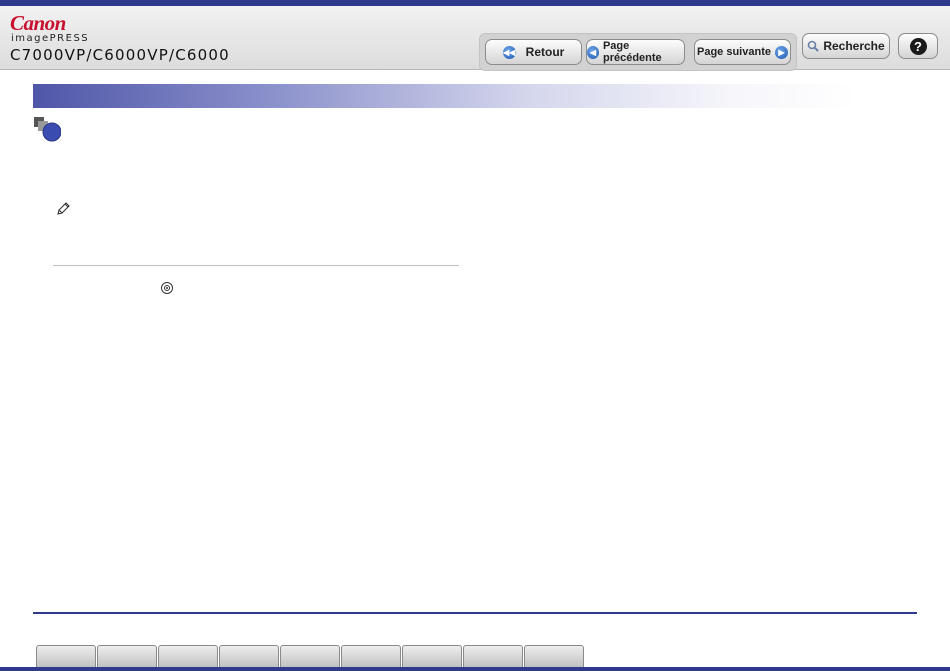  Describe the element at coordinates (854, 46) in the screenshot. I see `search-button-label: Recherche` at that location.